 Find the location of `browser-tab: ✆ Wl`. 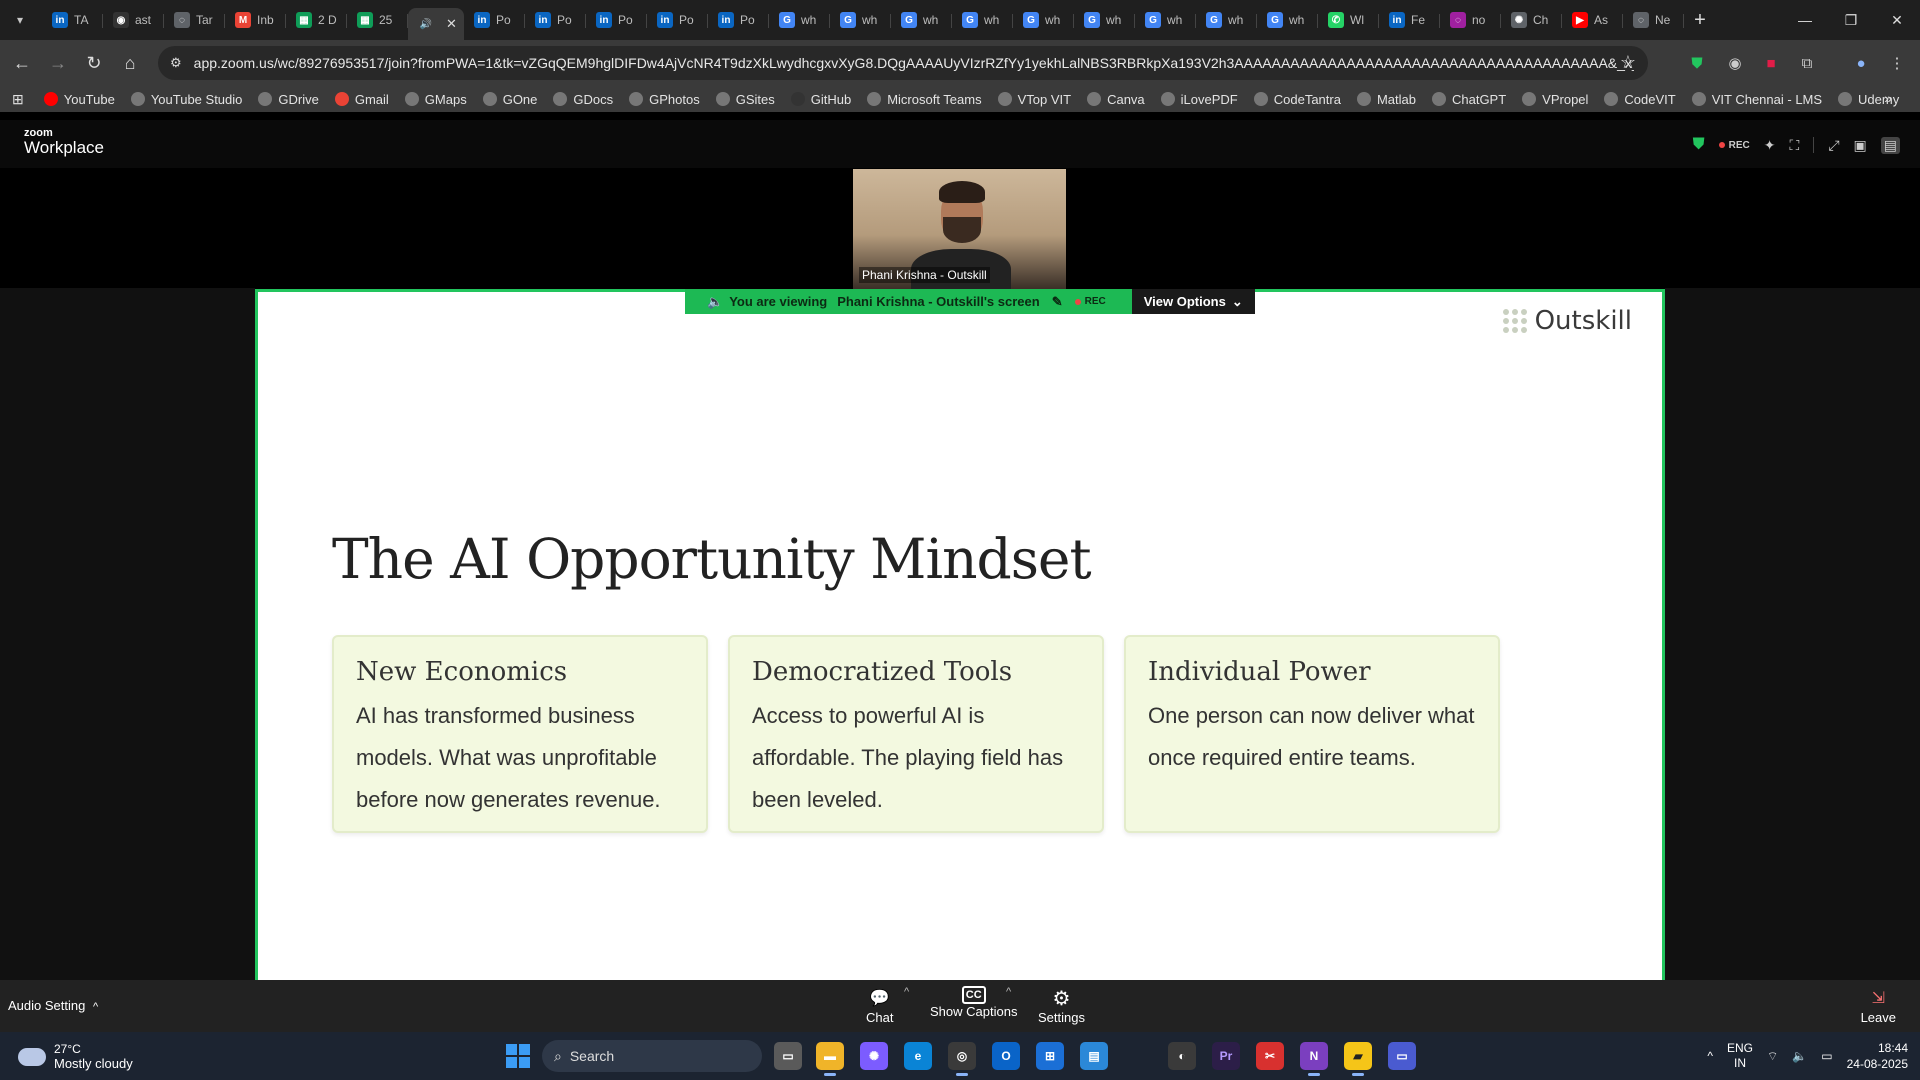

browser-tab: ✆ Wl is located at coordinates (1348, 20).